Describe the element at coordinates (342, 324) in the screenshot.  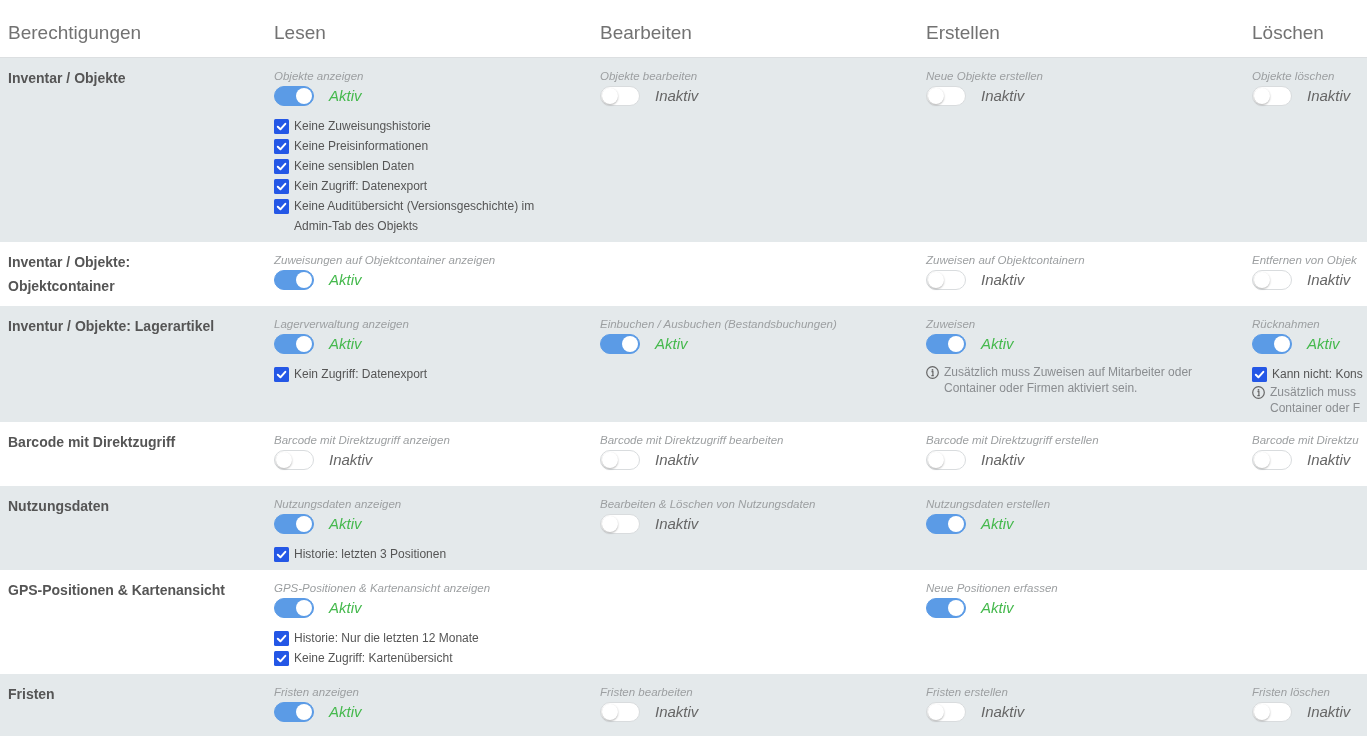
I see `permission-caption: Lagerverwaltung anzeigen` at that location.